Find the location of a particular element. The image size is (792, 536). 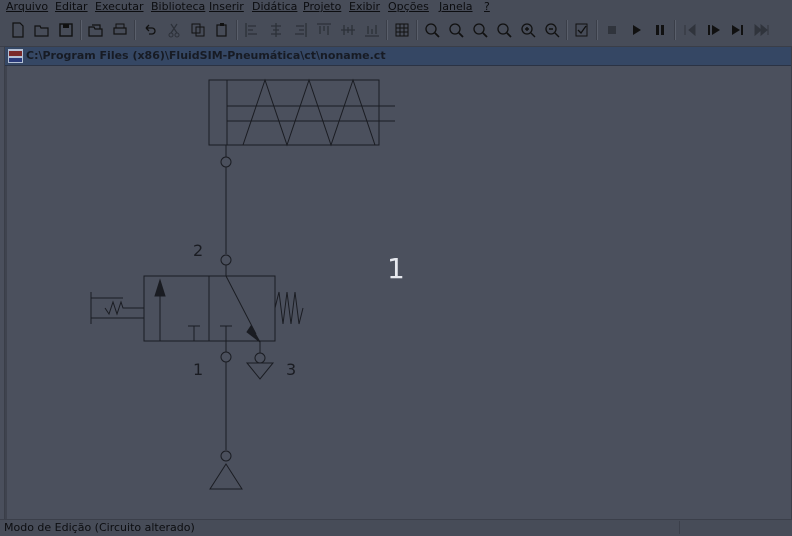

align-middle-icon is located at coordinates (348, 30).